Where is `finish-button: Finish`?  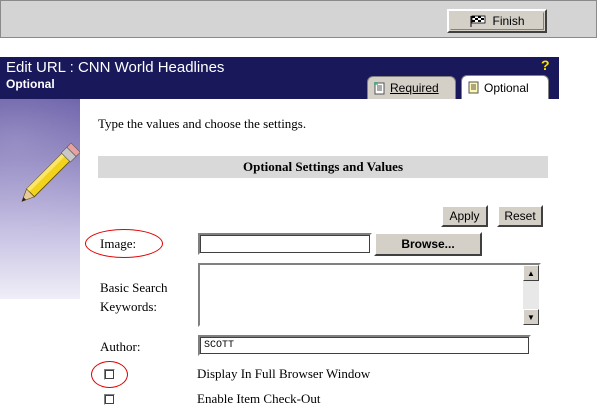
finish-button: Finish is located at coordinates (497, 21).